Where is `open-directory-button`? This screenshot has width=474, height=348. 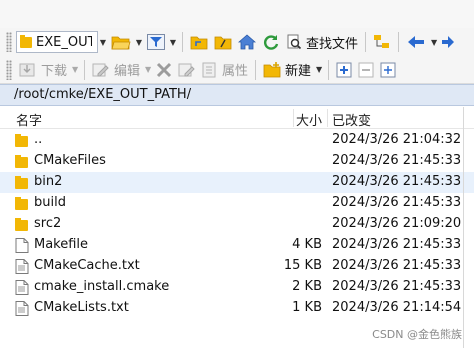 open-directory-button is located at coordinates (121, 42).